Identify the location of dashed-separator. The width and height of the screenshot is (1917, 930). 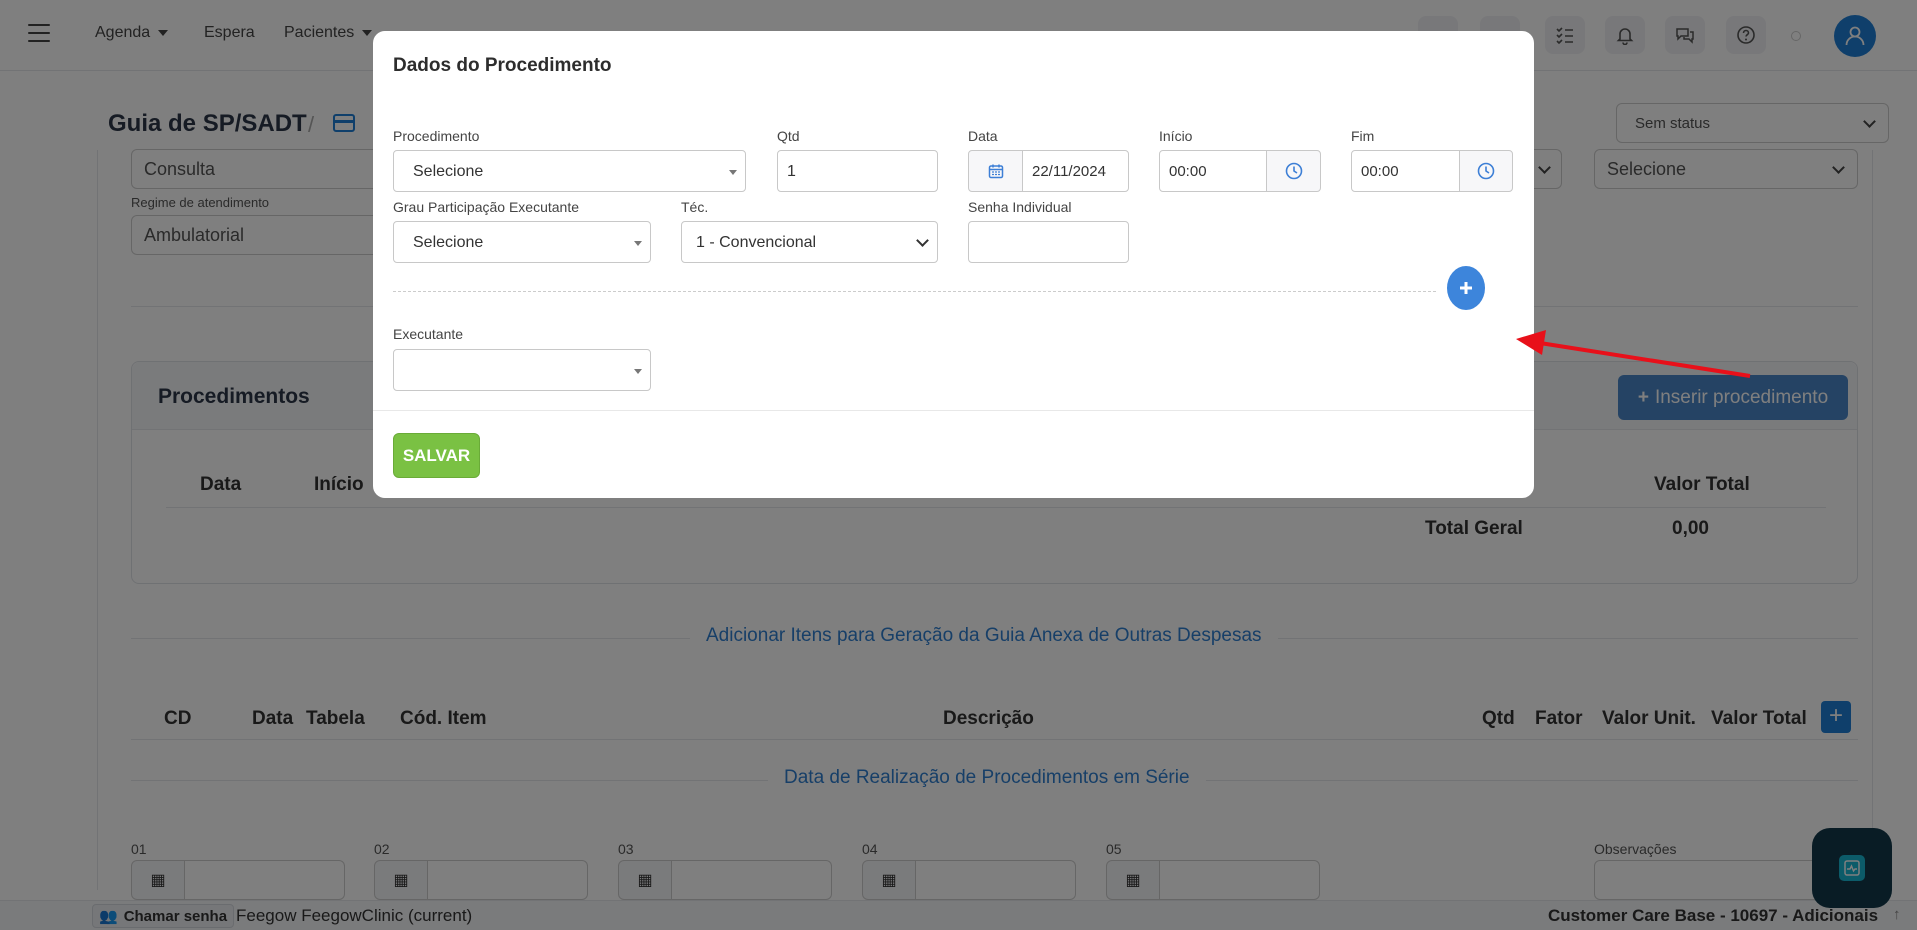
(914, 291).